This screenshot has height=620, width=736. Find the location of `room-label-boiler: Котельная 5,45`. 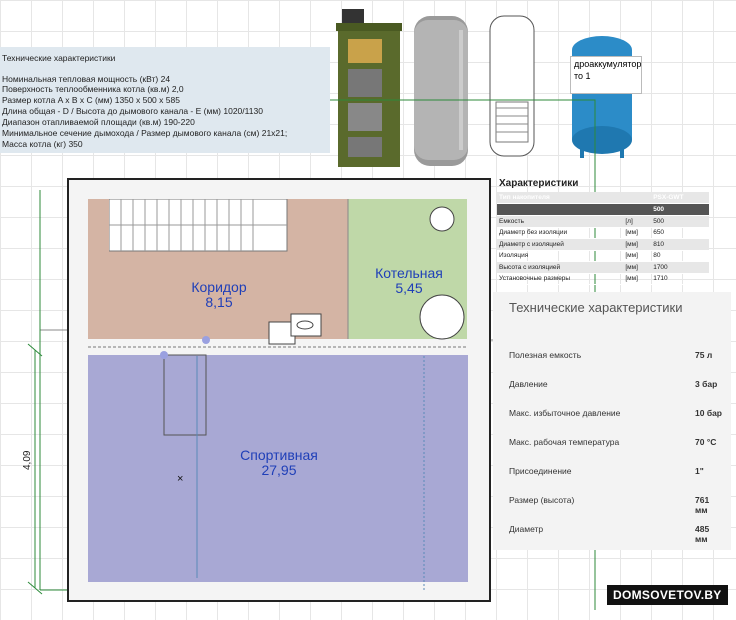

room-label-boiler: Котельная 5,45 is located at coordinates (409, 280).